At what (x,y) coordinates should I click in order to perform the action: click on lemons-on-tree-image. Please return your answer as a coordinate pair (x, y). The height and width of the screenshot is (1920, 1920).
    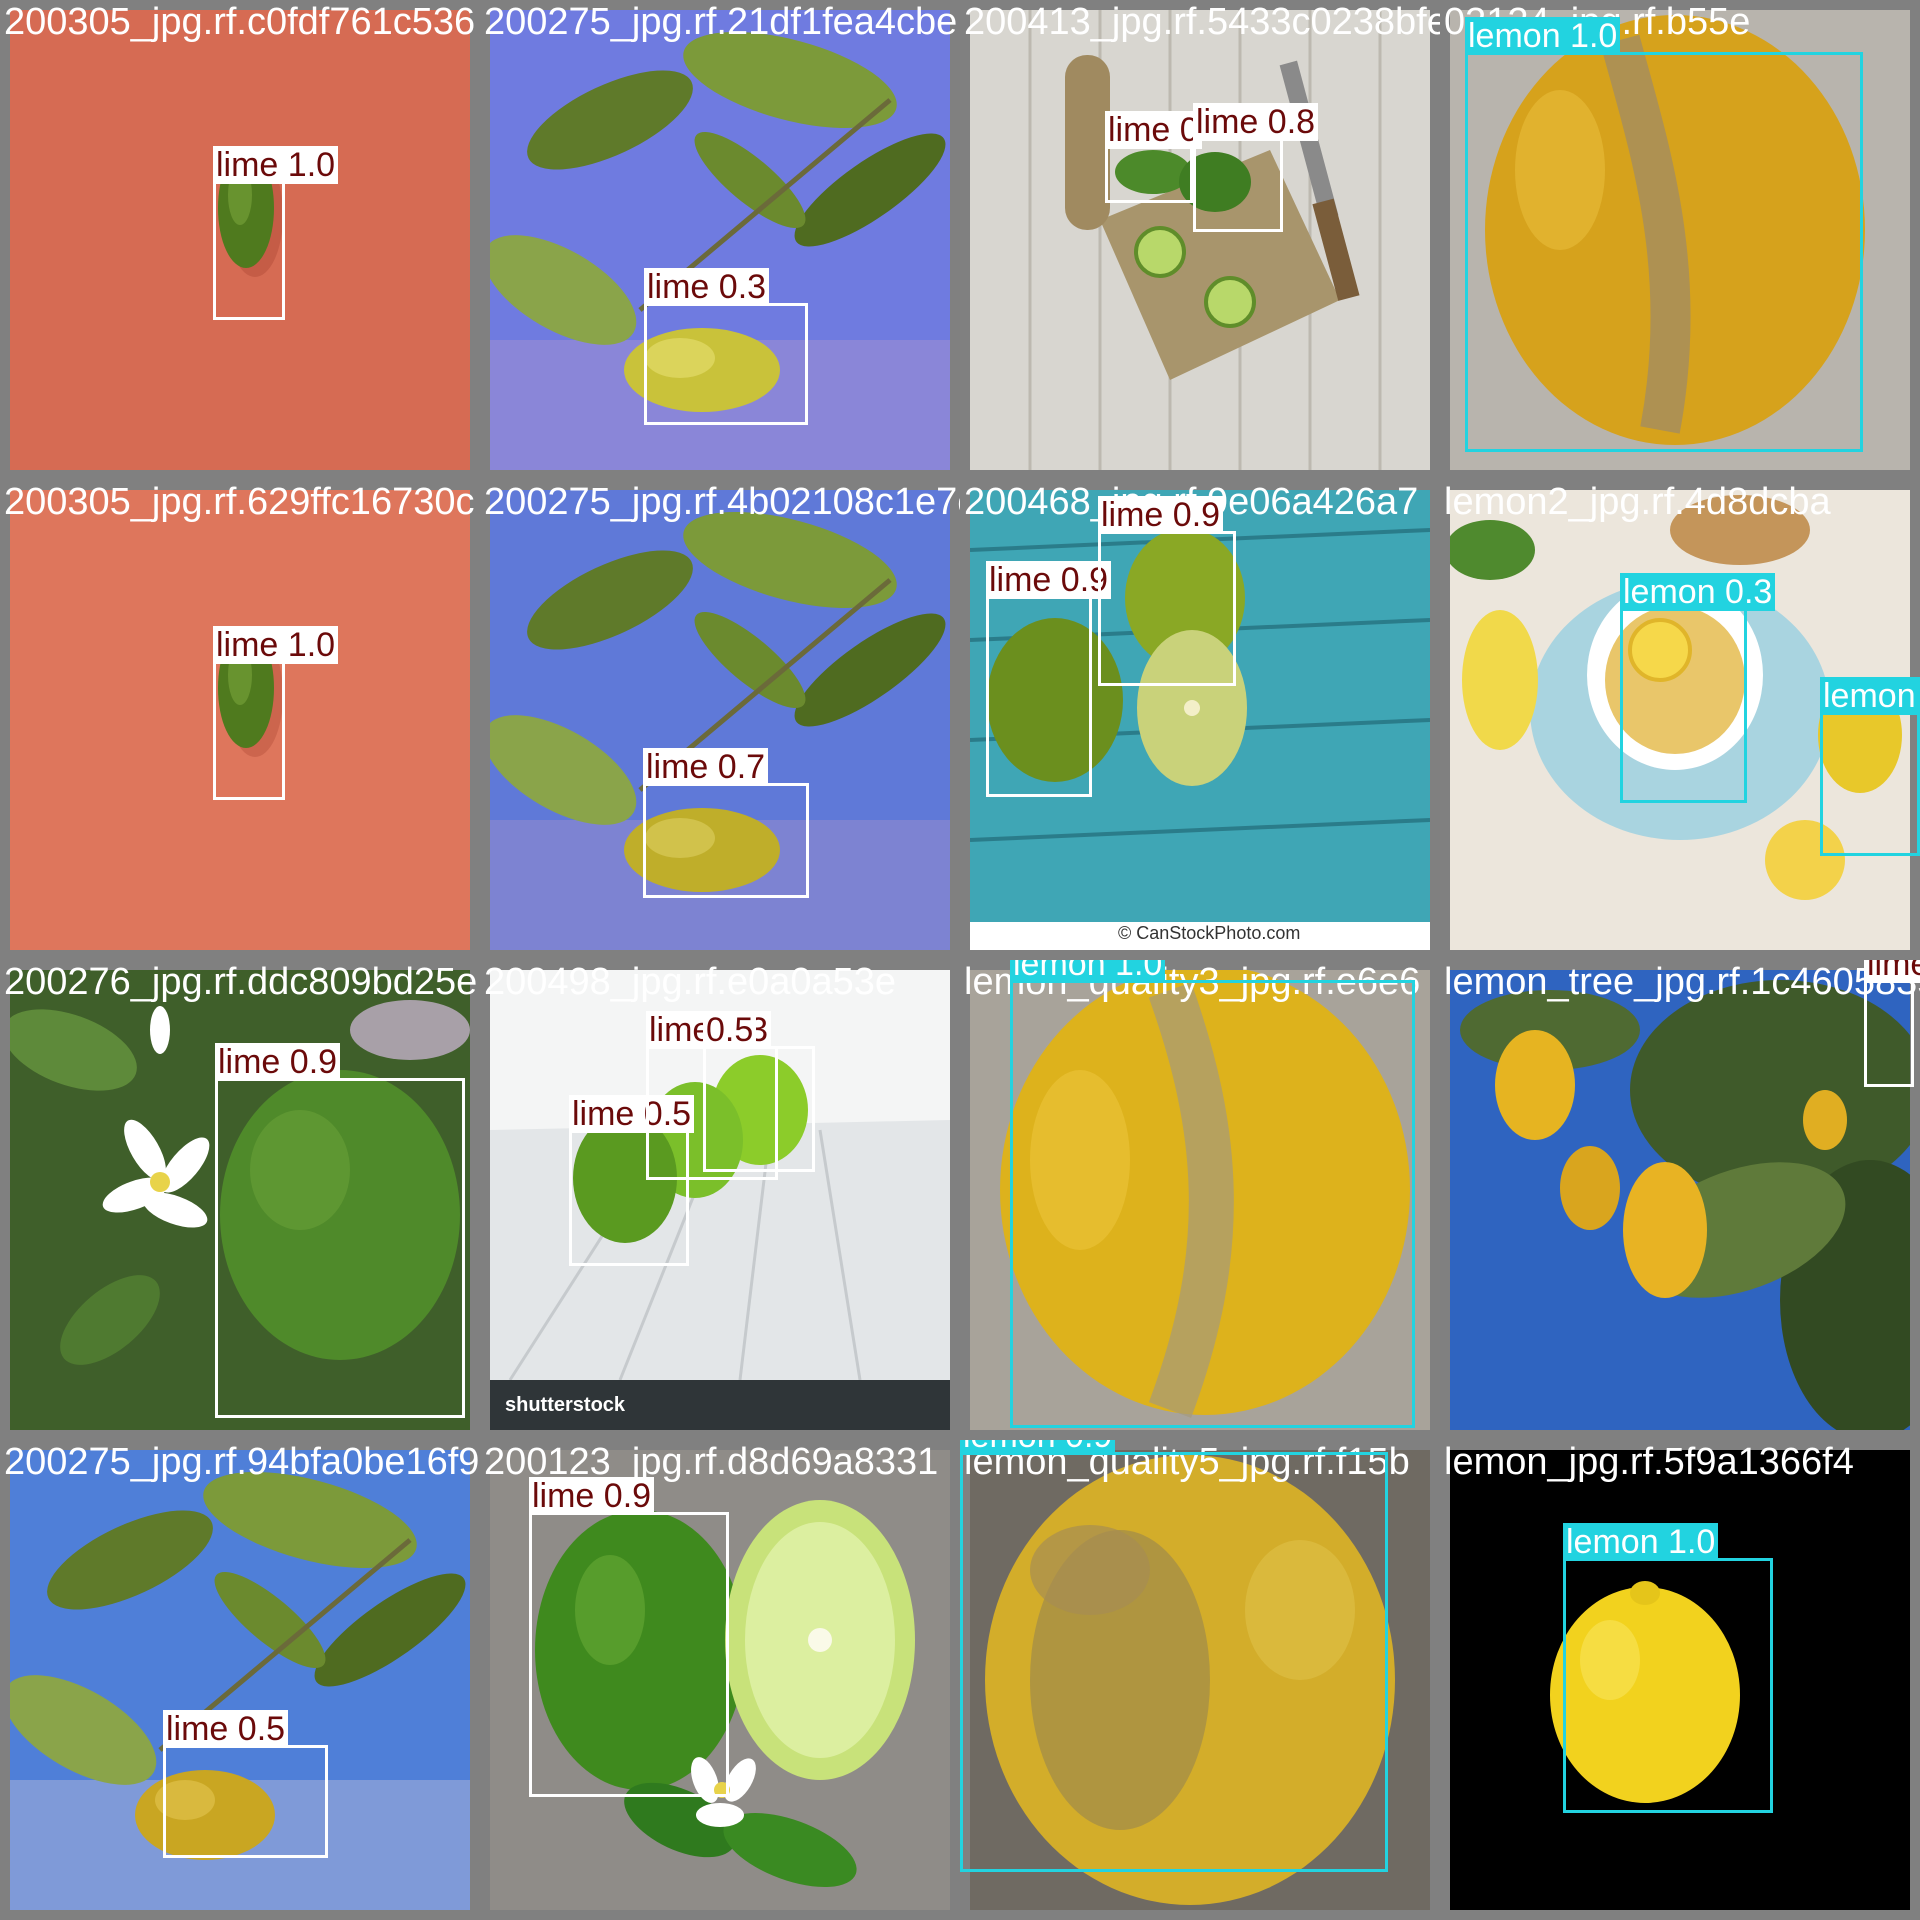
    Looking at the image, I should click on (1680, 1200).